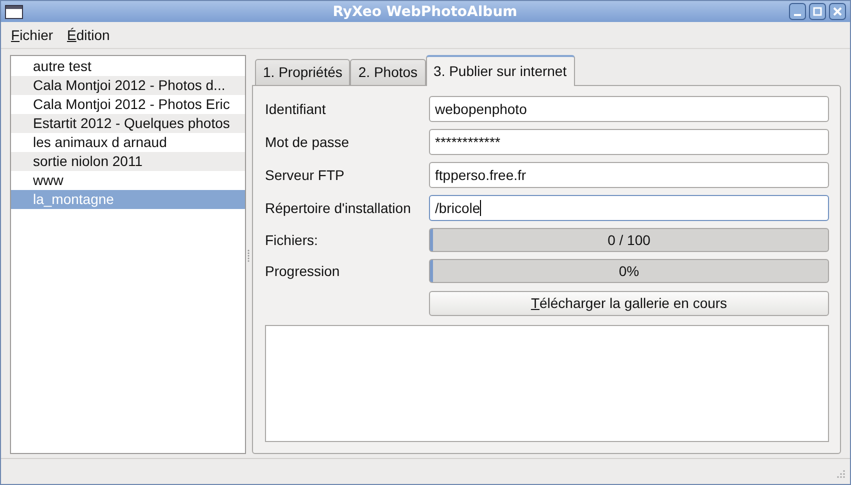 This screenshot has width=851, height=485. What do you see at coordinates (128, 66) in the screenshot?
I see `album-item: autre test` at bounding box center [128, 66].